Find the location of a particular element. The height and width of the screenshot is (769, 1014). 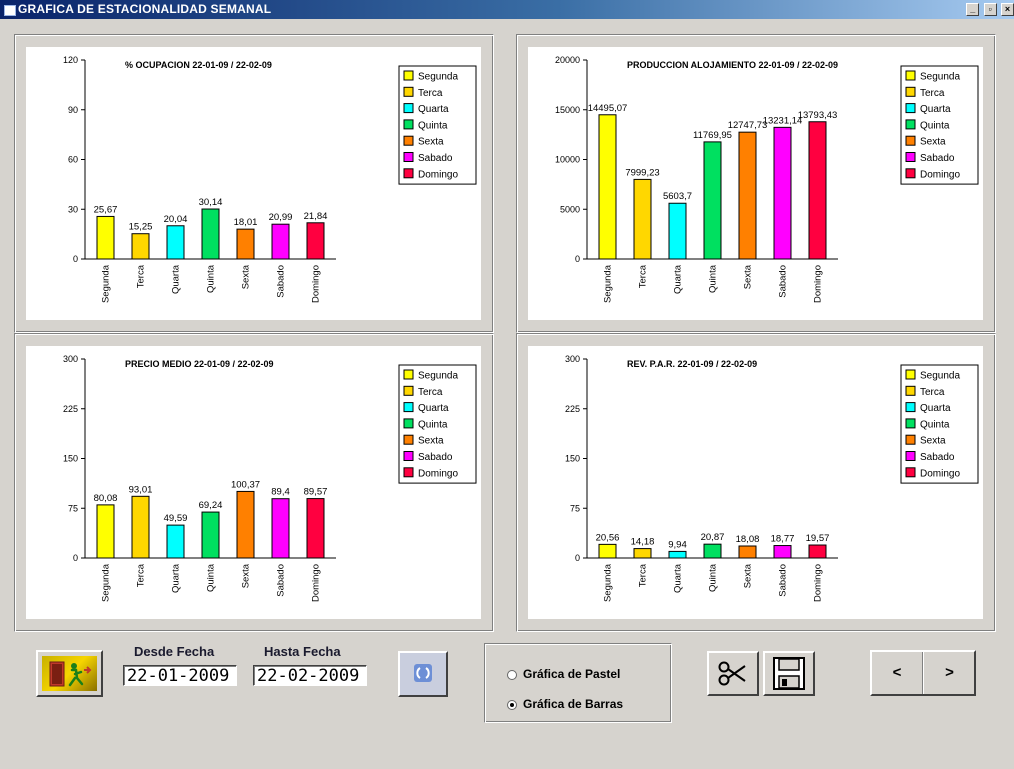

window-icon is located at coordinates (10, 10).